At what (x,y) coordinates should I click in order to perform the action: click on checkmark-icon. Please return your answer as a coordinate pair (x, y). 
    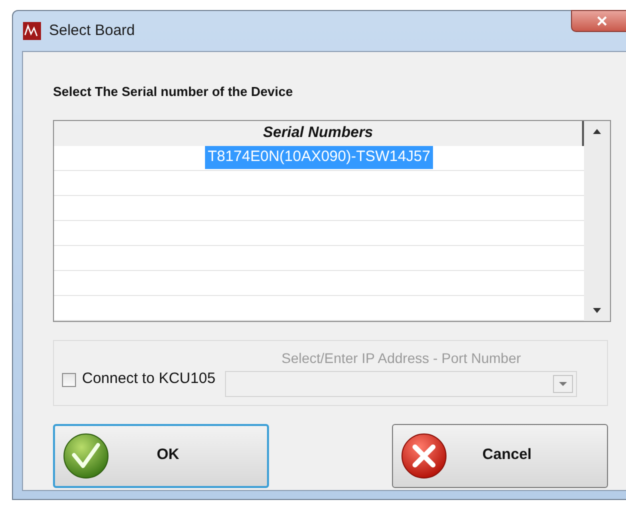
    Looking at the image, I should click on (86, 455).